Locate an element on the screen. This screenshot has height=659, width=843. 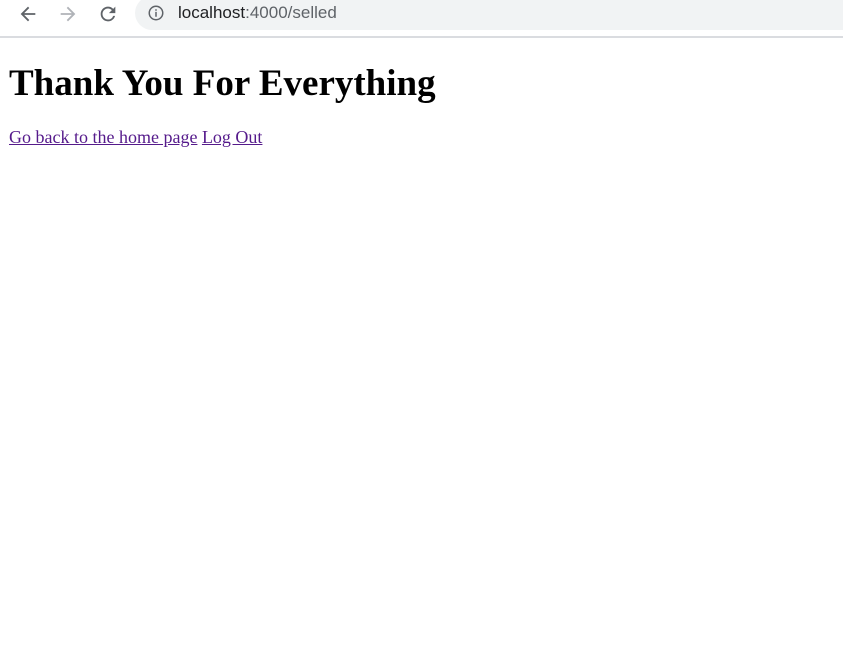
reload-button is located at coordinates (108, 14).